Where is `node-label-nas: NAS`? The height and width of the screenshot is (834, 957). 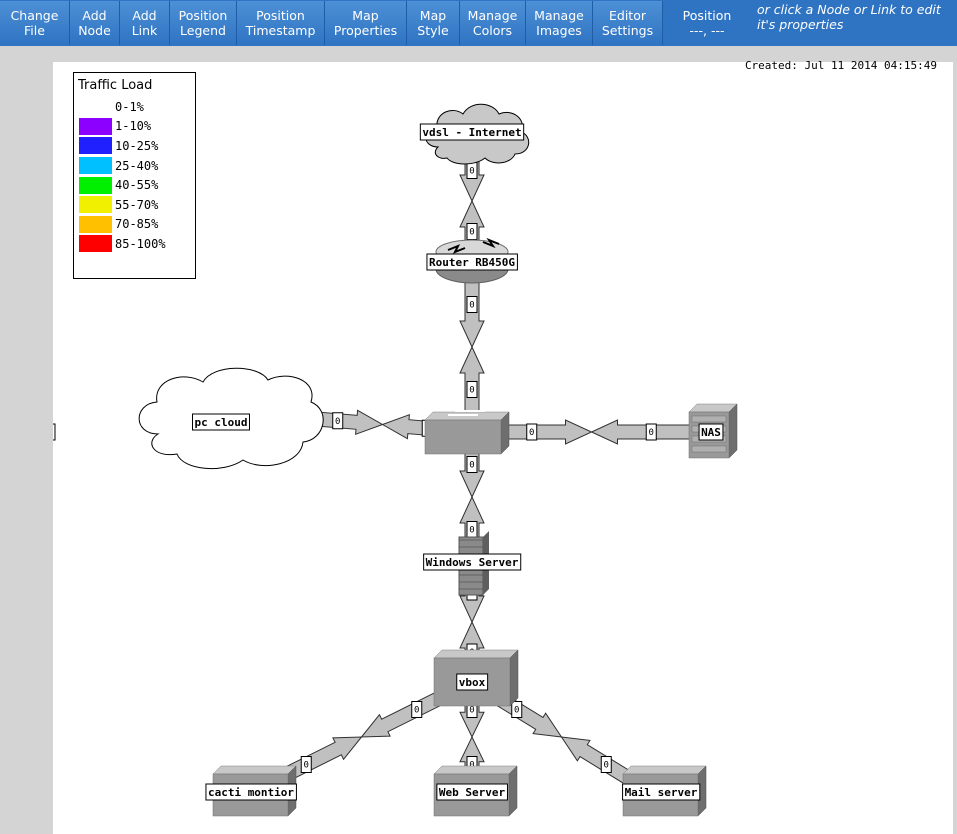
node-label-nas: NAS is located at coordinates (711, 432).